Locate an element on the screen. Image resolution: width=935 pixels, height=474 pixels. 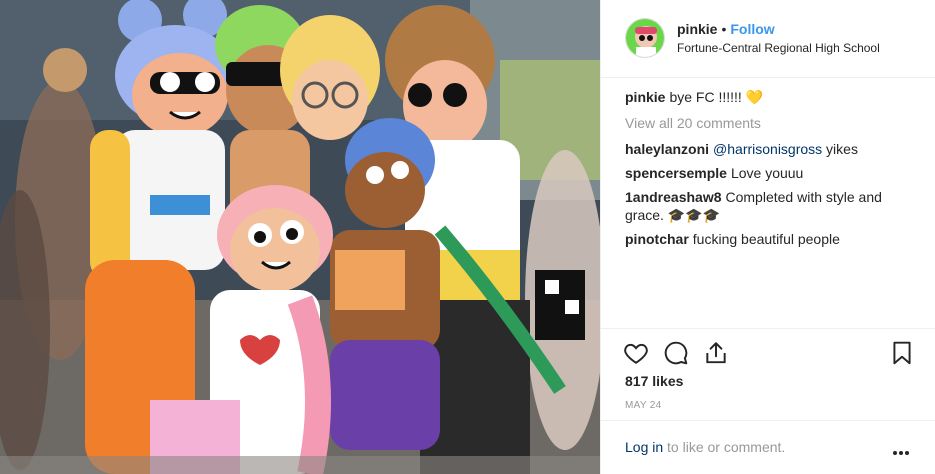
post-location: Fortune-Central Regional High School is located at coordinates (778, 48).